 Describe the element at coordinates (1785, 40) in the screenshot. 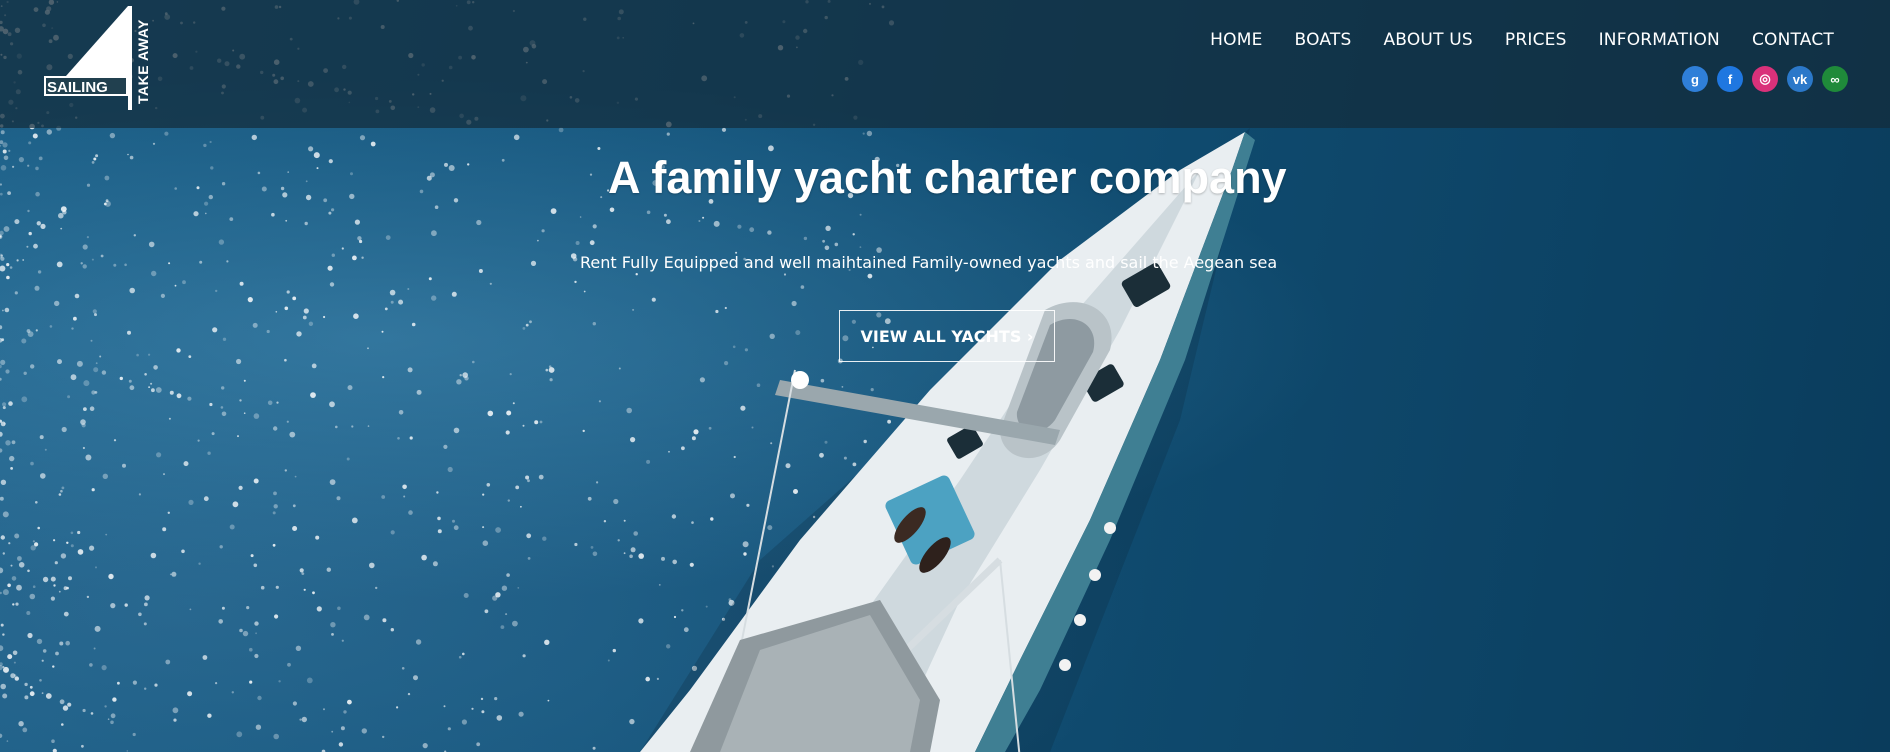

I see `nav-contact: CONTACT` at that location.